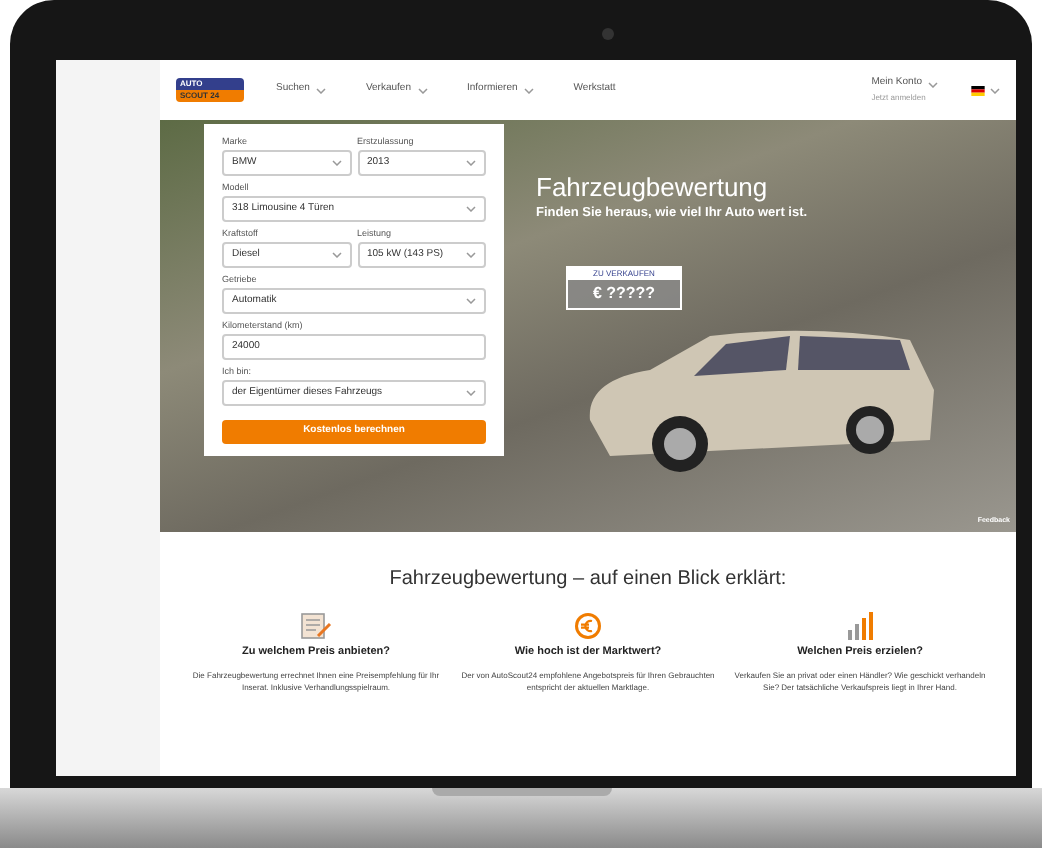 The height and width of the screenshot is (864, 1042). Describe the element at coordinates (608, 34) in the screenshot. I see `camera-icon` at that location.